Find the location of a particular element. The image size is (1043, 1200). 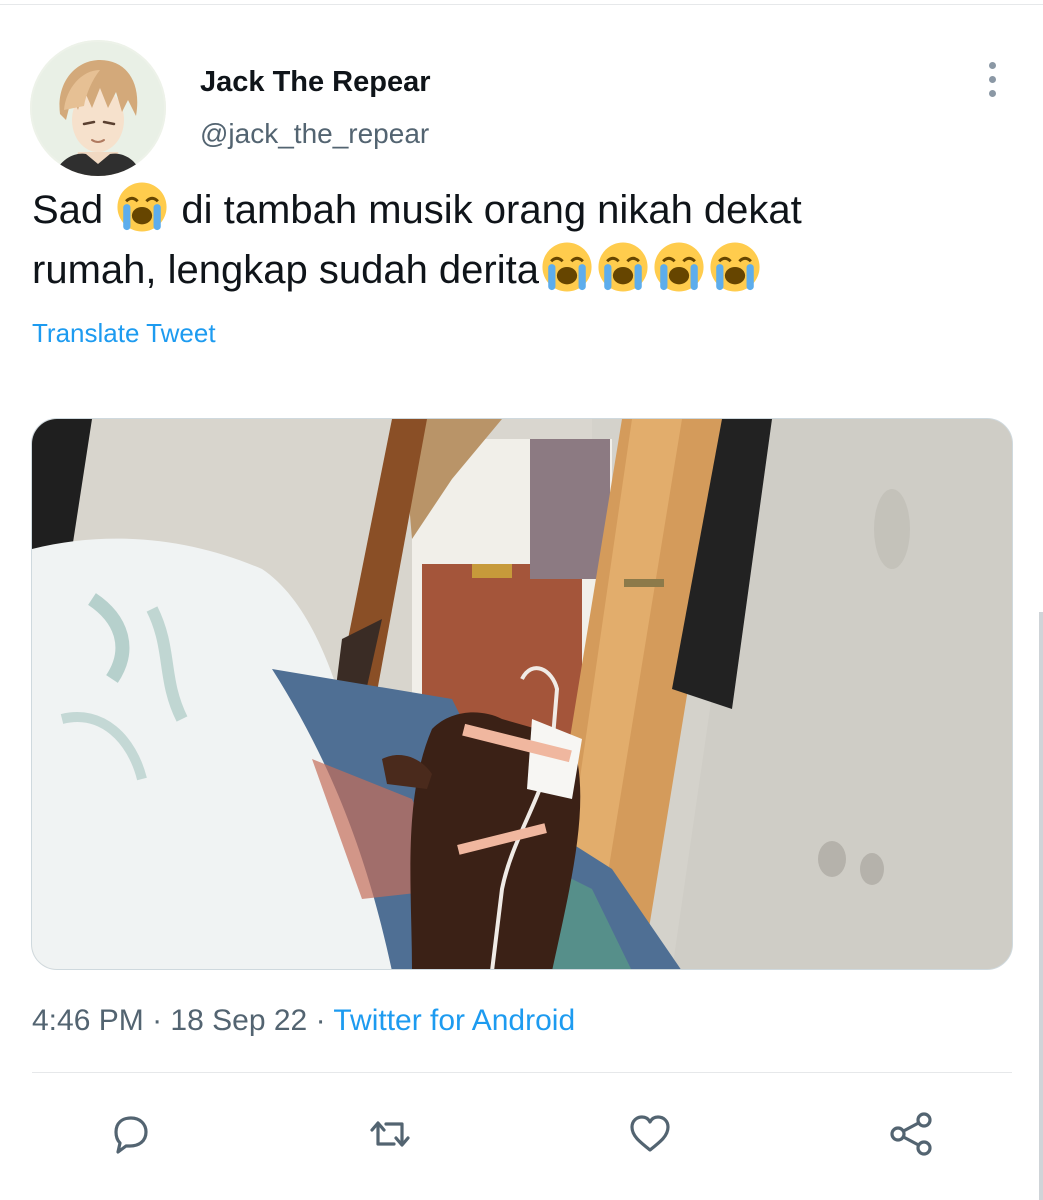

reply-icon is located at coordinates (131, 1135).